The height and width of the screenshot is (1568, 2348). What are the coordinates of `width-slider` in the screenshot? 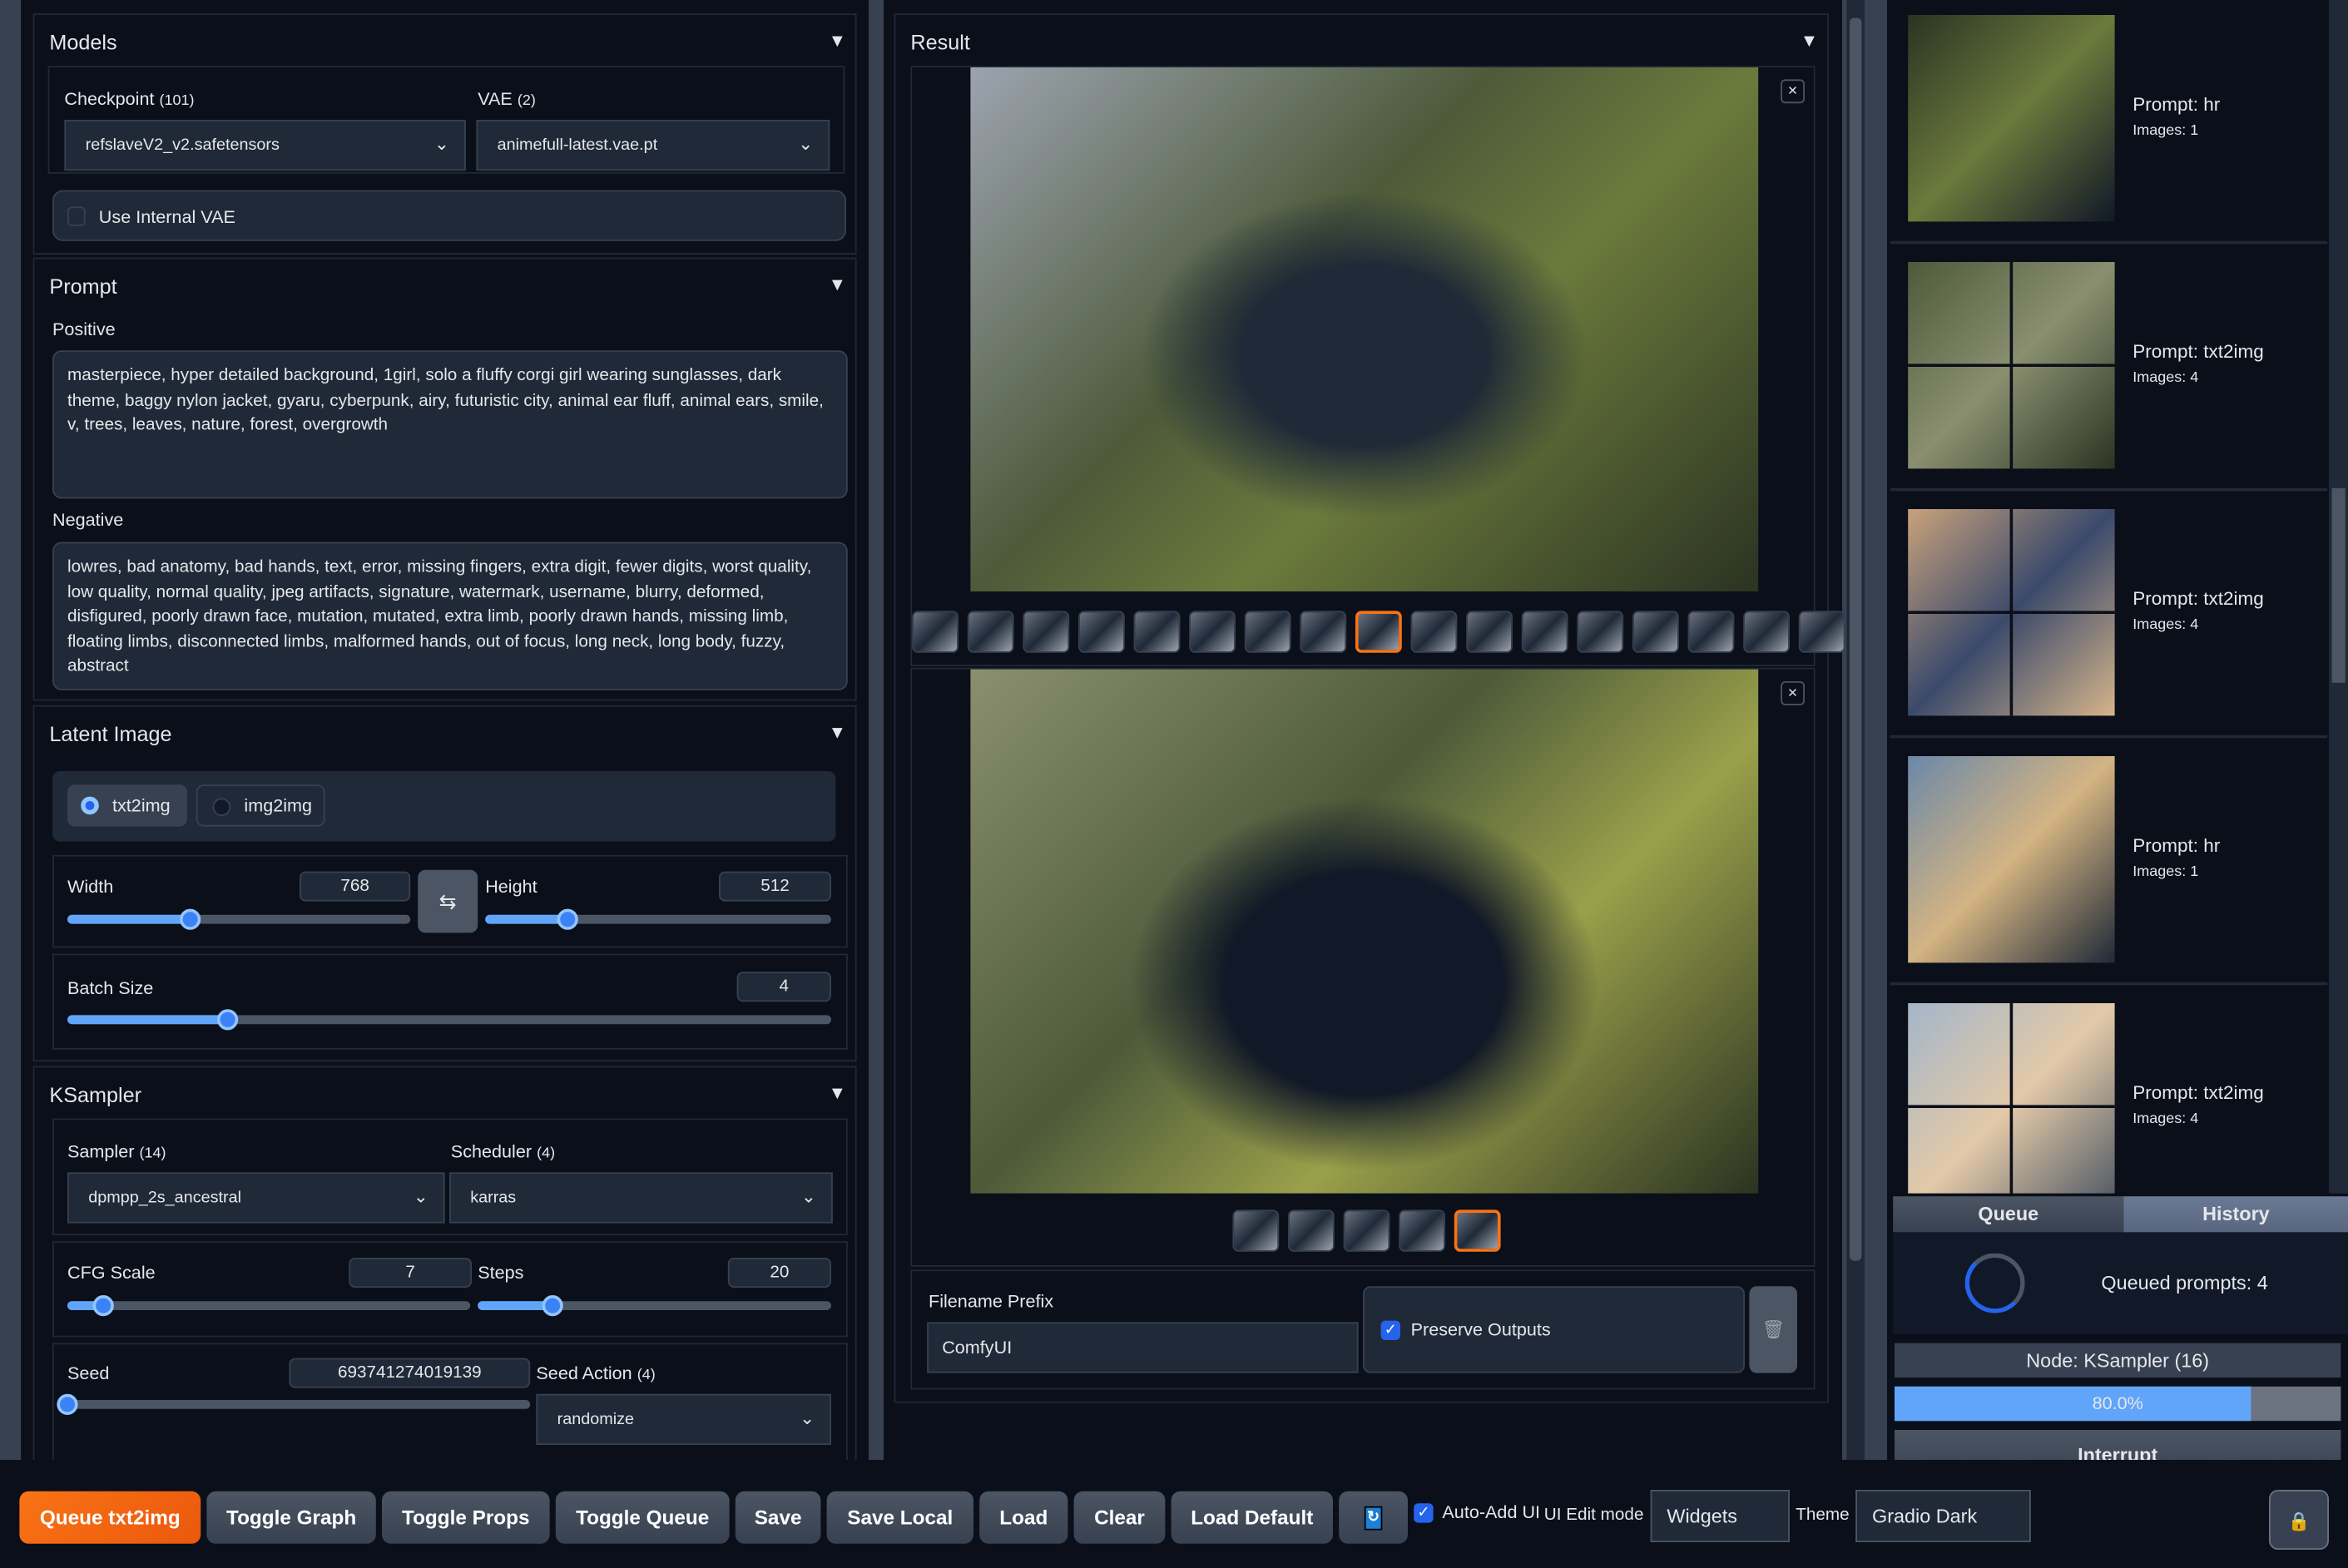 It's located at (239, 919).